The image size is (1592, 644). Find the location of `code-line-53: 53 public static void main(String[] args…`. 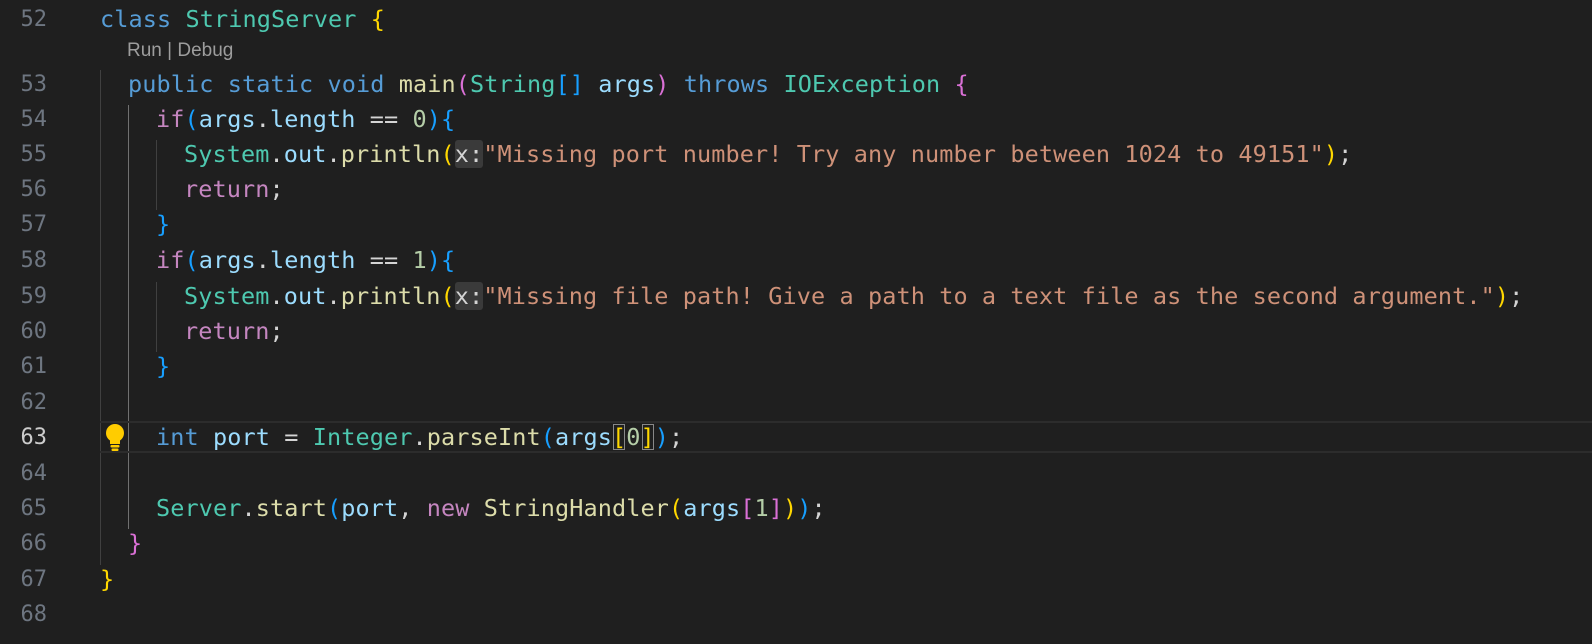

code-line-53: 53 public static void main(String[] args… is located at coordinates (796, 84).